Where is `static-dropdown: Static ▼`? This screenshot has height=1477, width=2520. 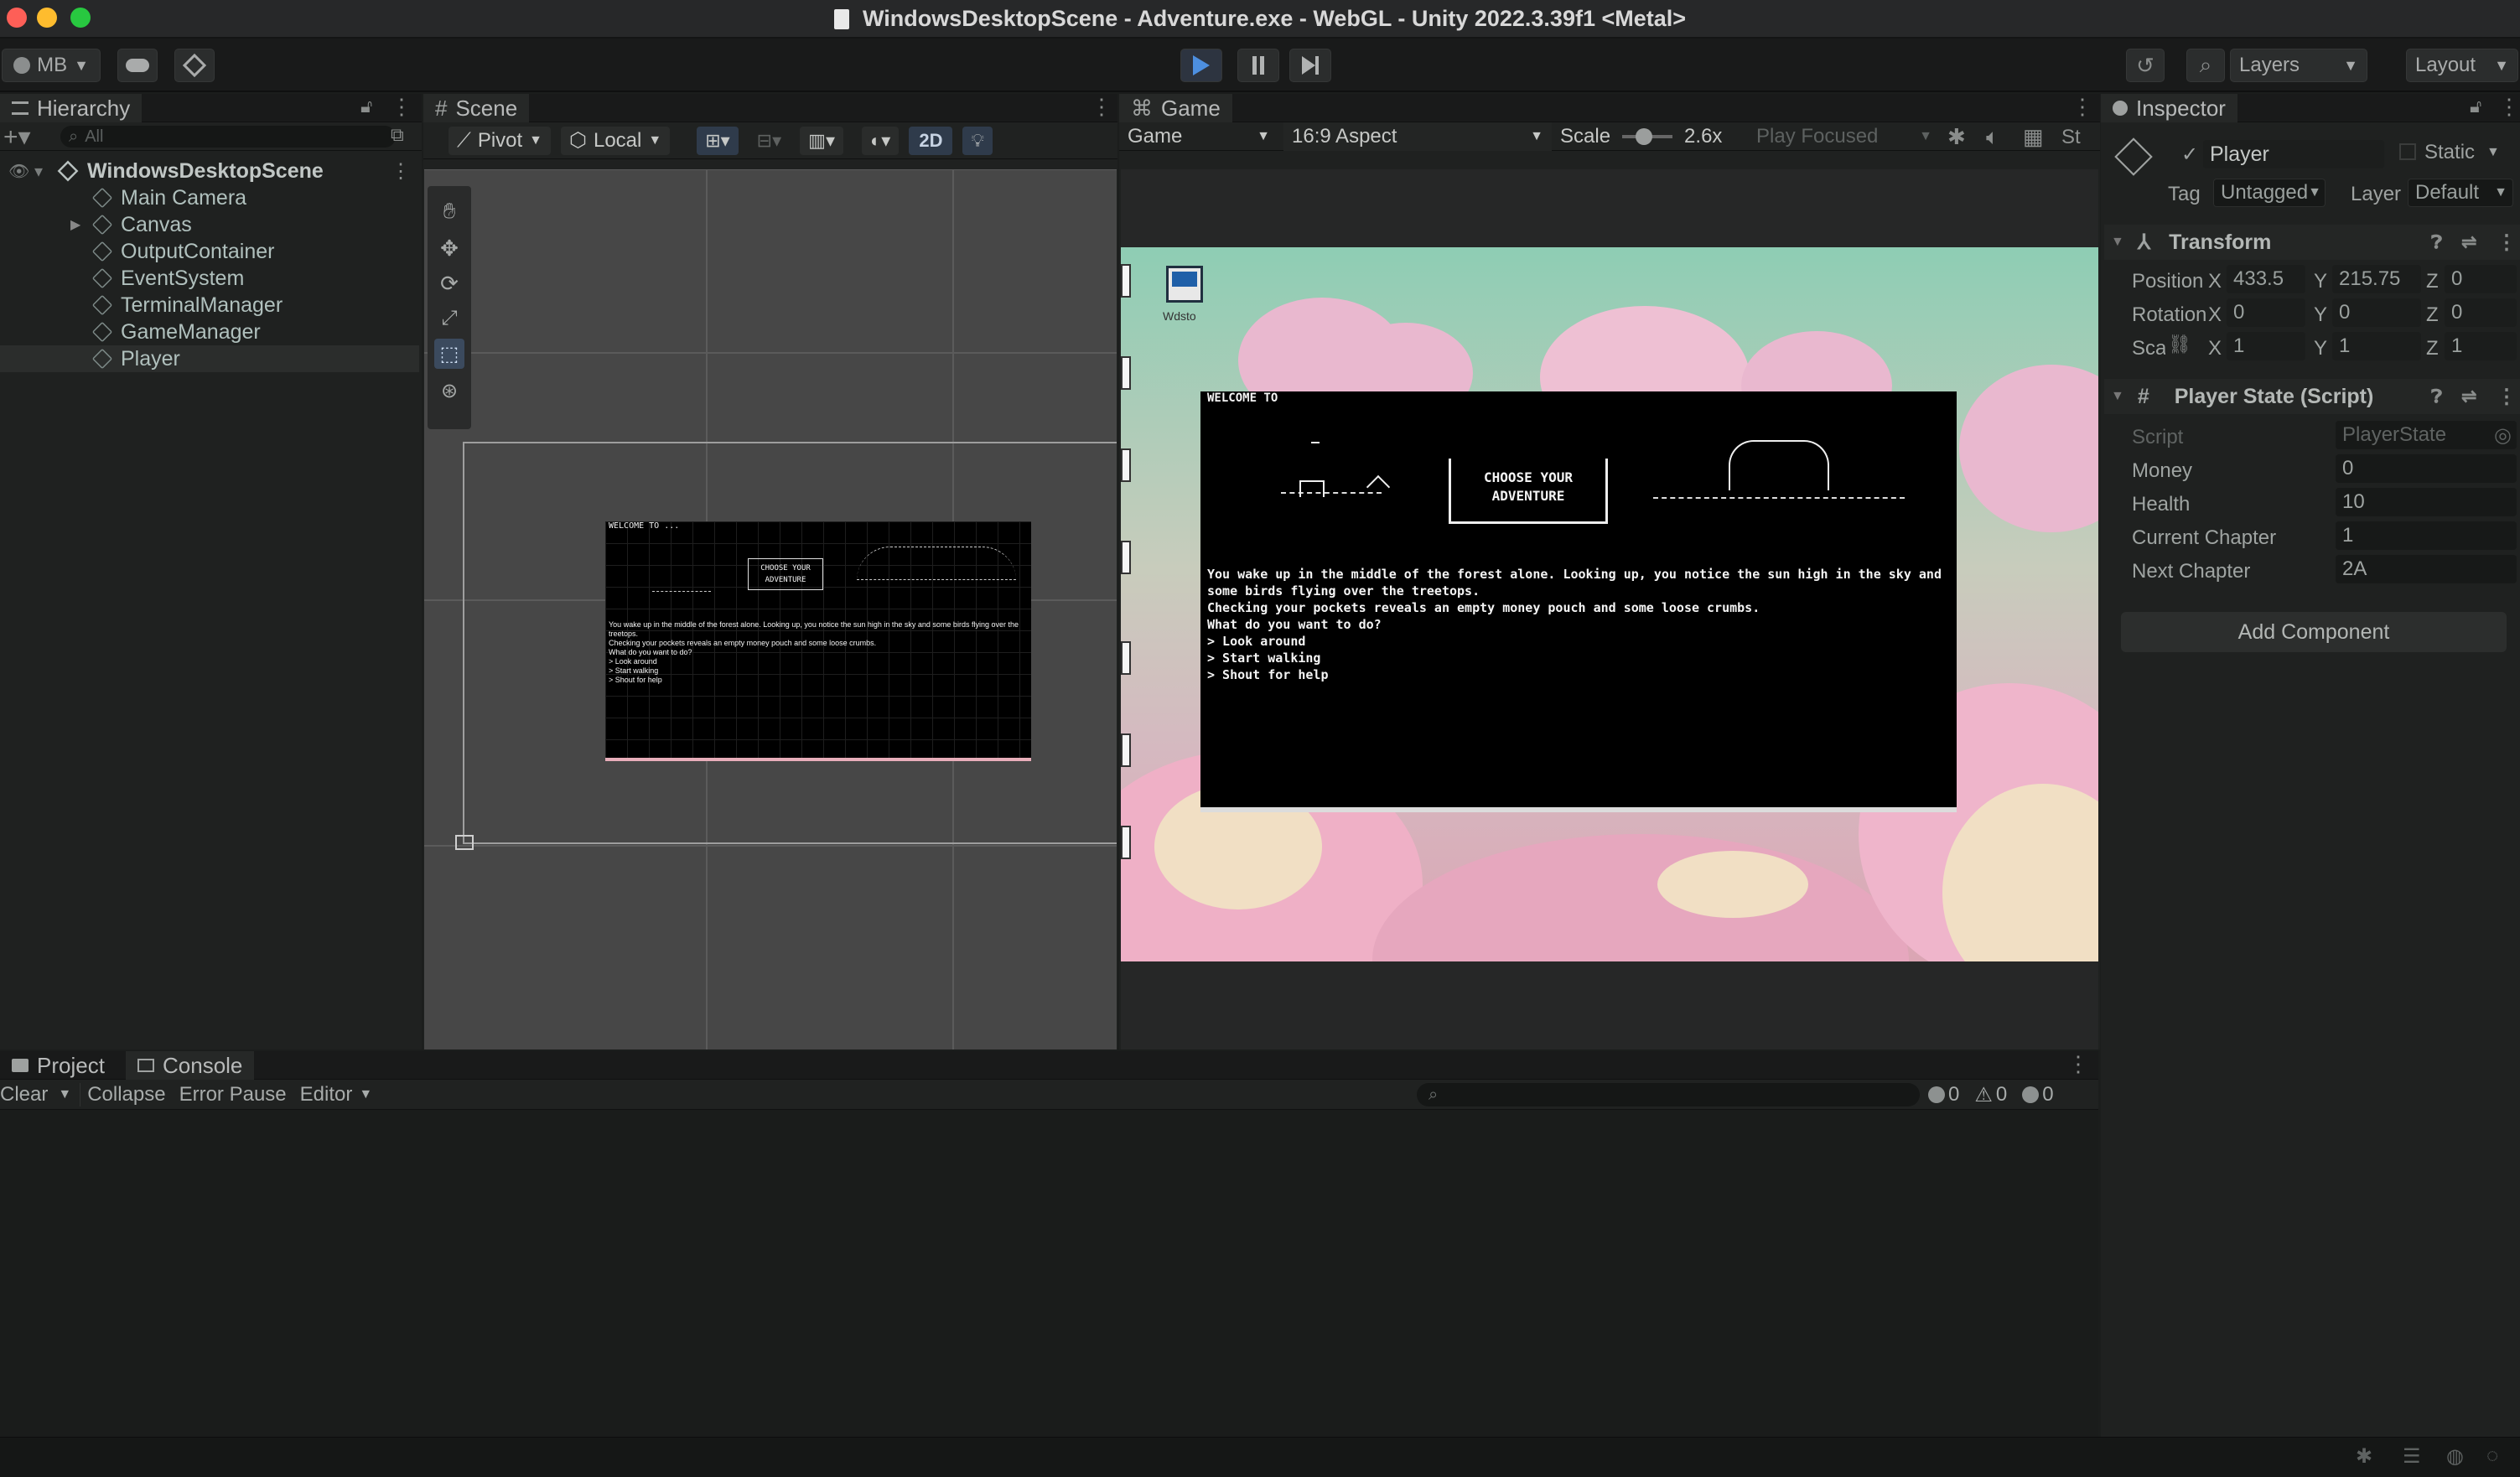 static-dropdown: Static ▼ is located at coordinates (2462, 153).